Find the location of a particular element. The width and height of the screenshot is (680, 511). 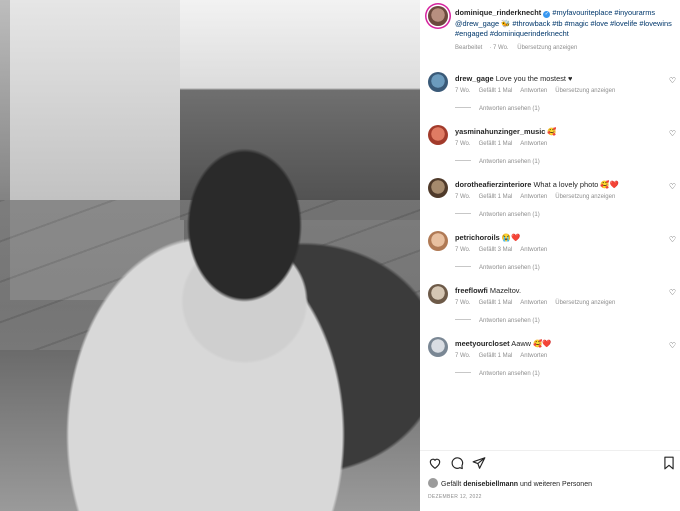

comment-username: dorotheafierzinteriore is located at coordinates (493, 184).